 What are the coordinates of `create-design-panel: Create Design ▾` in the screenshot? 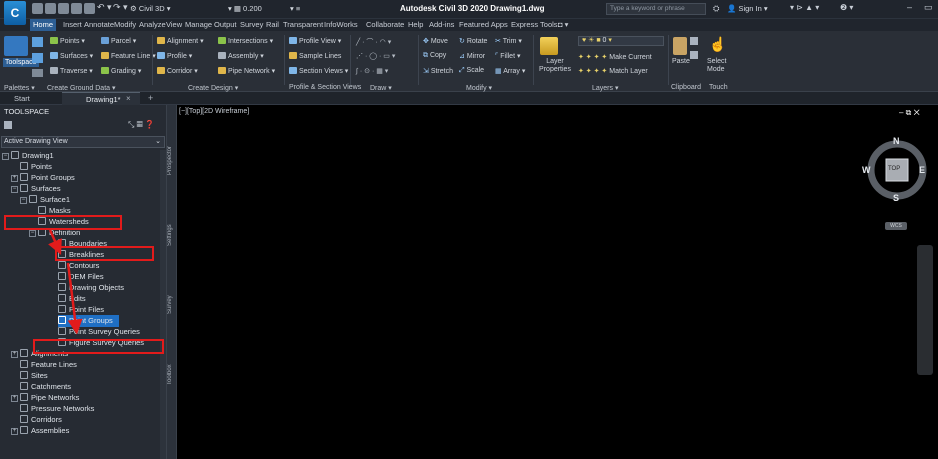 It's located at (213, 88).